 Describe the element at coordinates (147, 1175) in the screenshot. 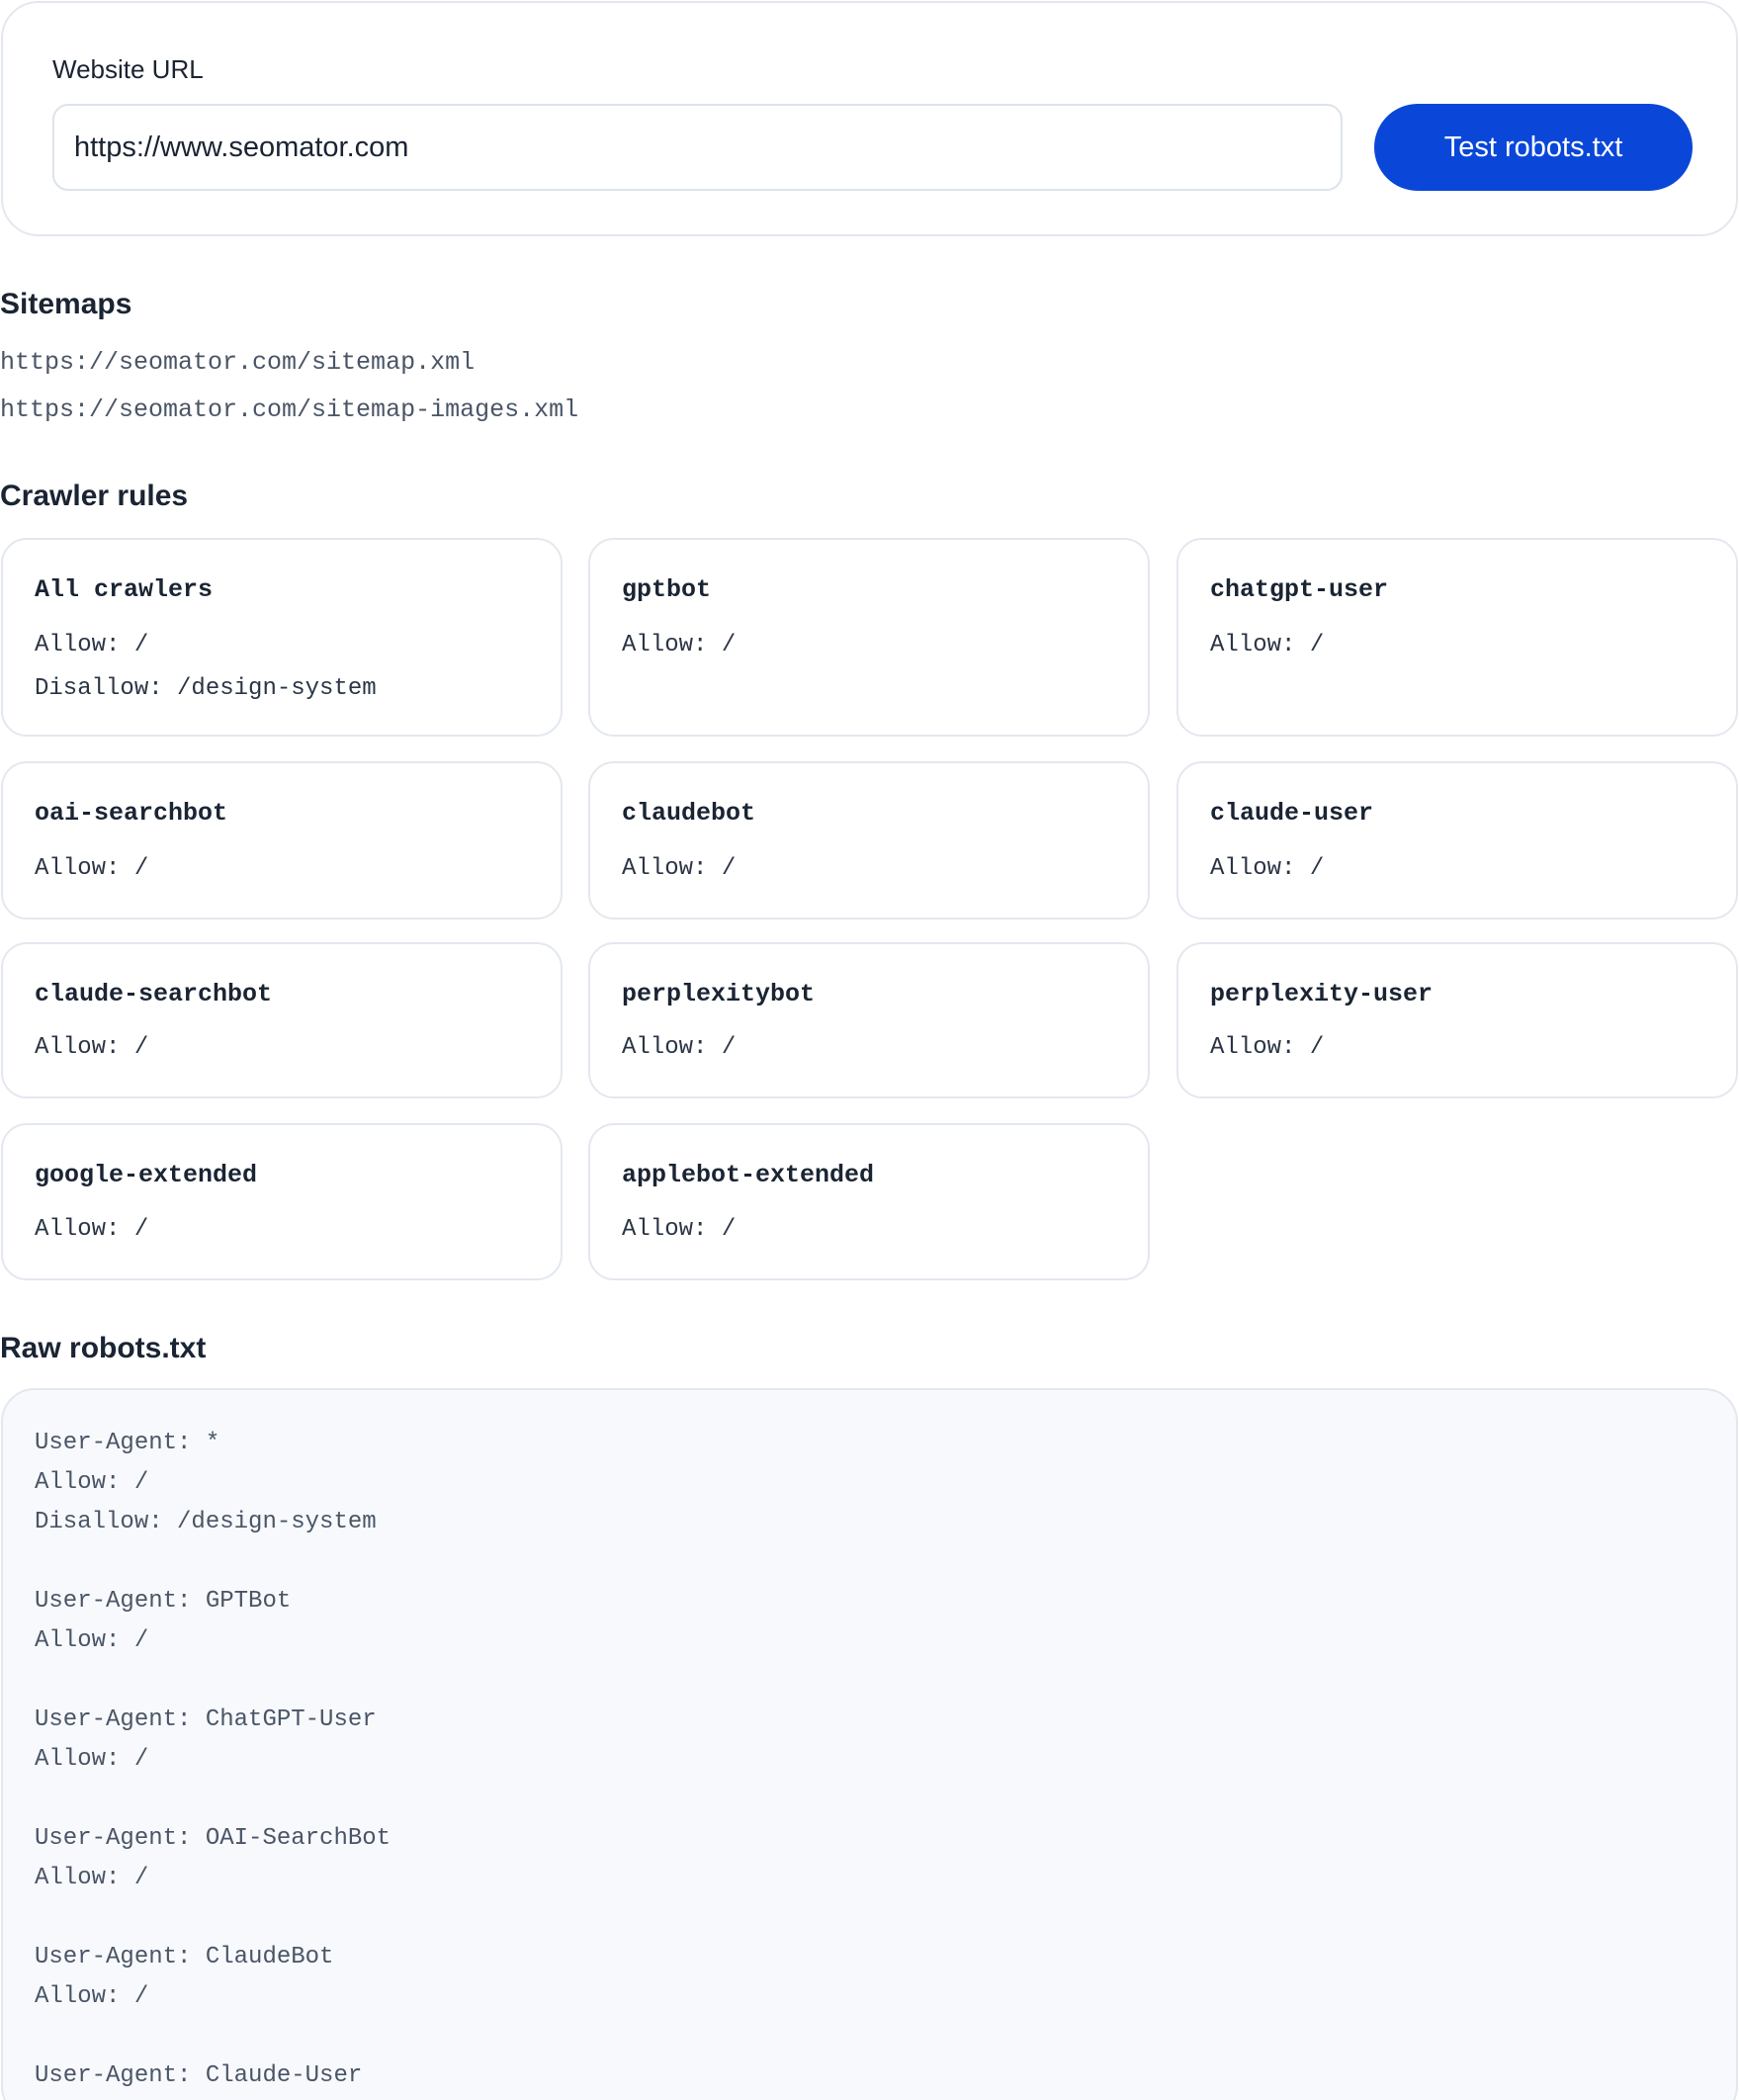

I see `crawler-name: google-extended` at that location.